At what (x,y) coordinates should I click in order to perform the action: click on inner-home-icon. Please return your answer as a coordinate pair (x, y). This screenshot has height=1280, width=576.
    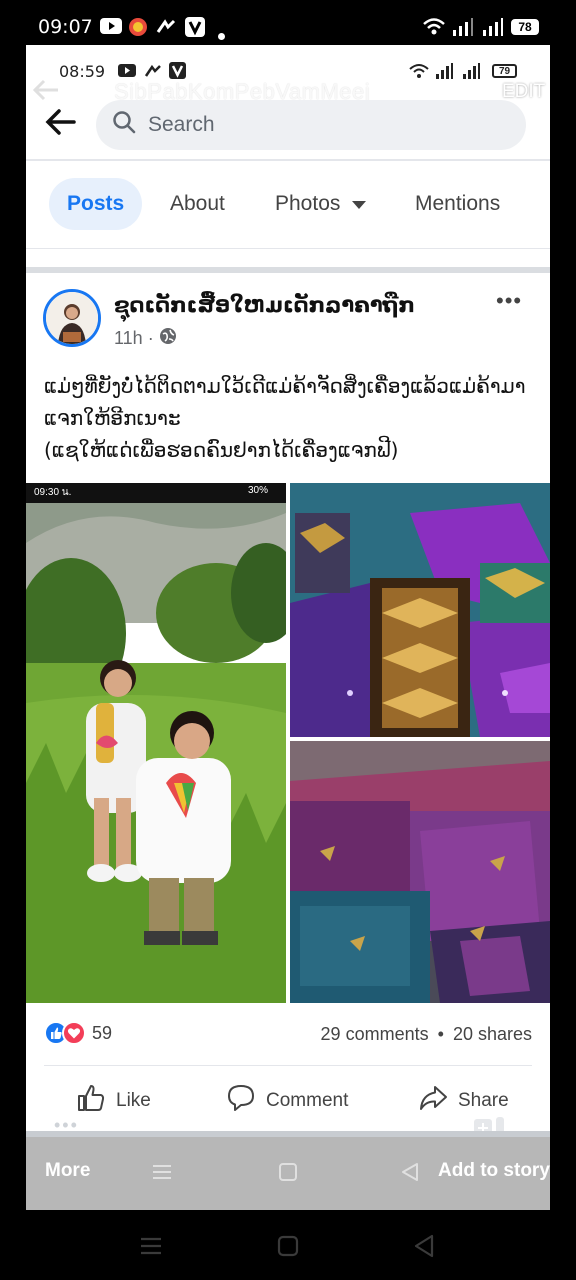
    Looking at the image, I should click on (288, 1174).